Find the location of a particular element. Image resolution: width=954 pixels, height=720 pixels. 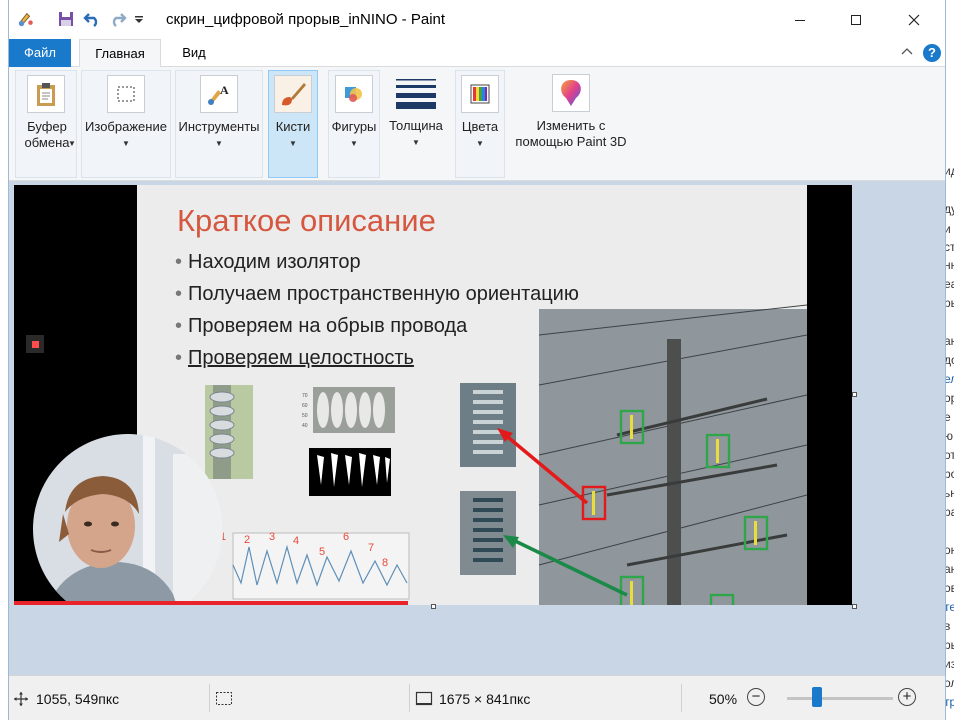

resize-handle-right is located at coordinates (854, 394).